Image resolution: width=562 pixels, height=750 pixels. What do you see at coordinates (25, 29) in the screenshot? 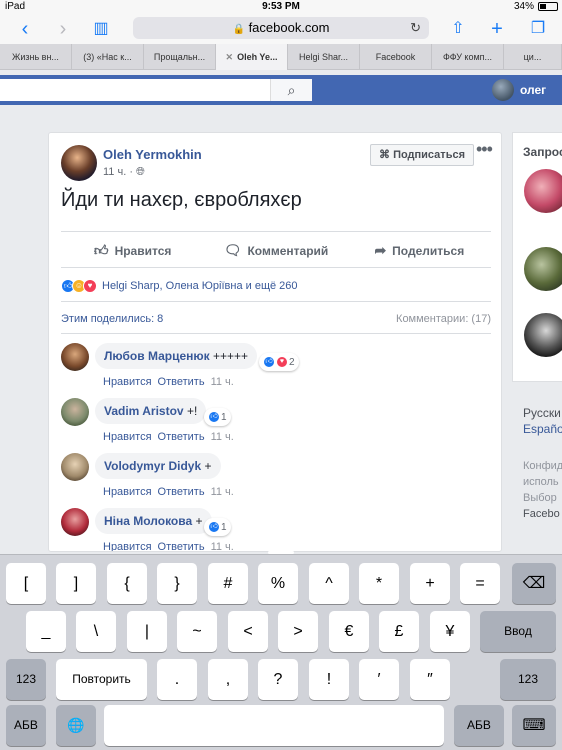
I see `back-icon: ‹` at bounding box center [25, 29].